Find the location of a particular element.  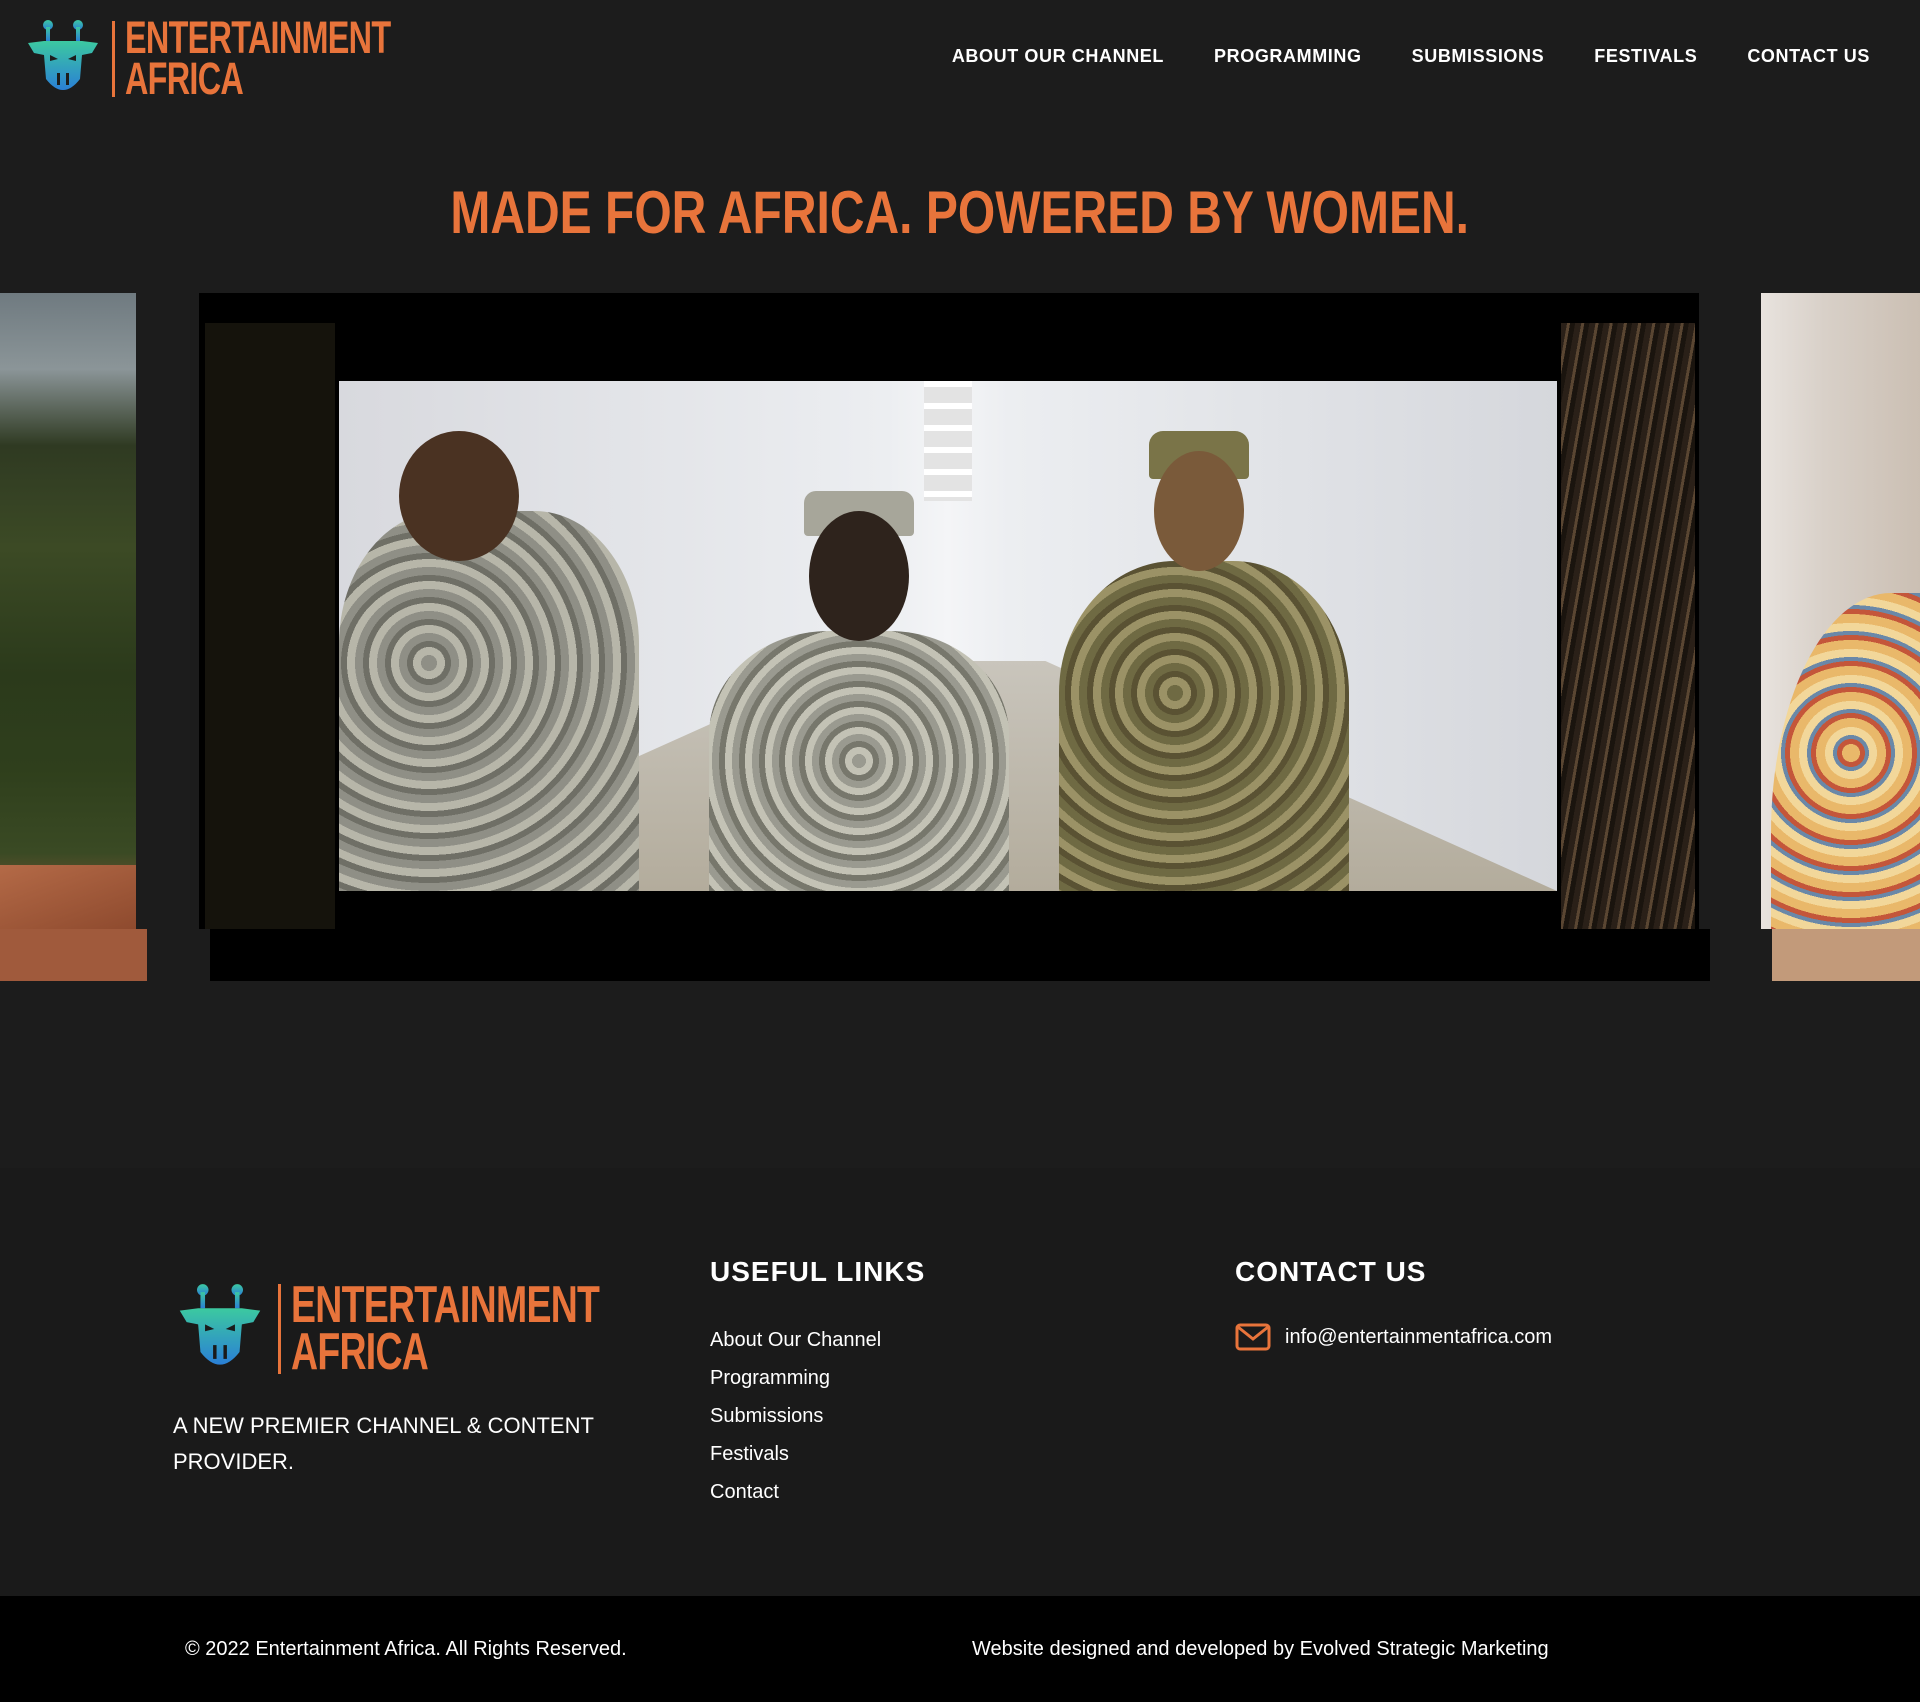

video-strip-right is located at coordinates (1628, 626).